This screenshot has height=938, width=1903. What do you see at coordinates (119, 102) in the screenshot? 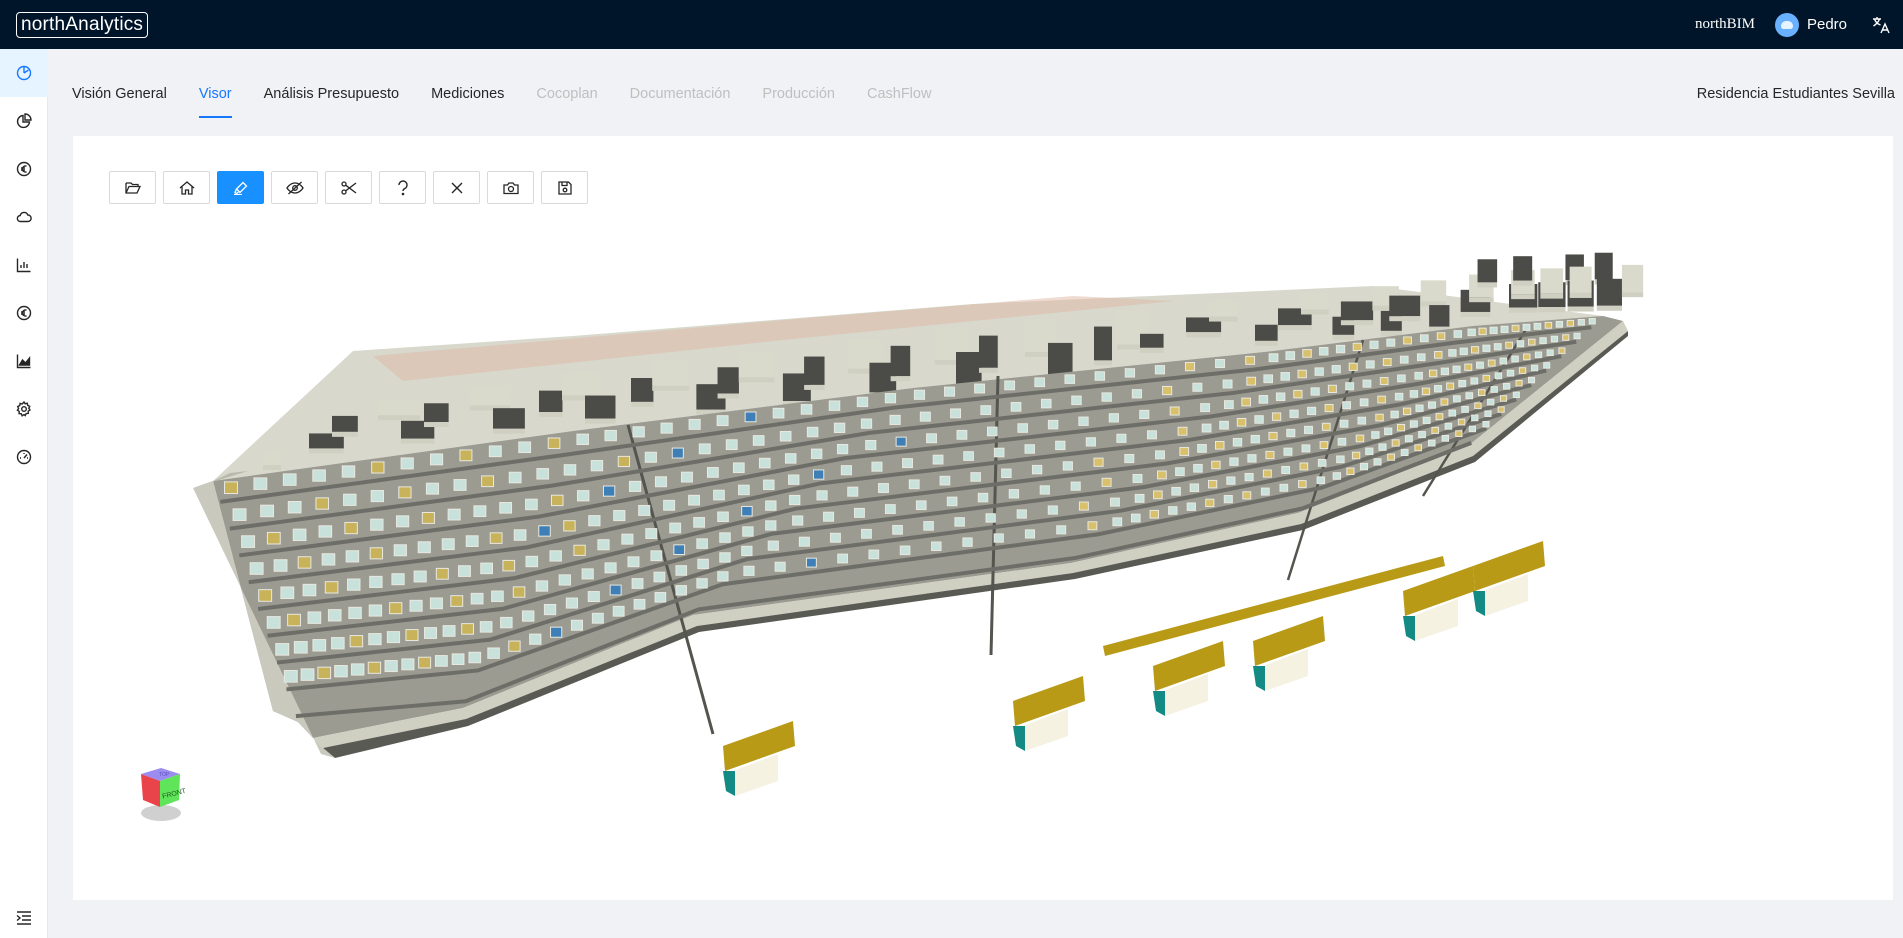
I see `tab-vision-general: Visión General` at bounding box center [119, 102].